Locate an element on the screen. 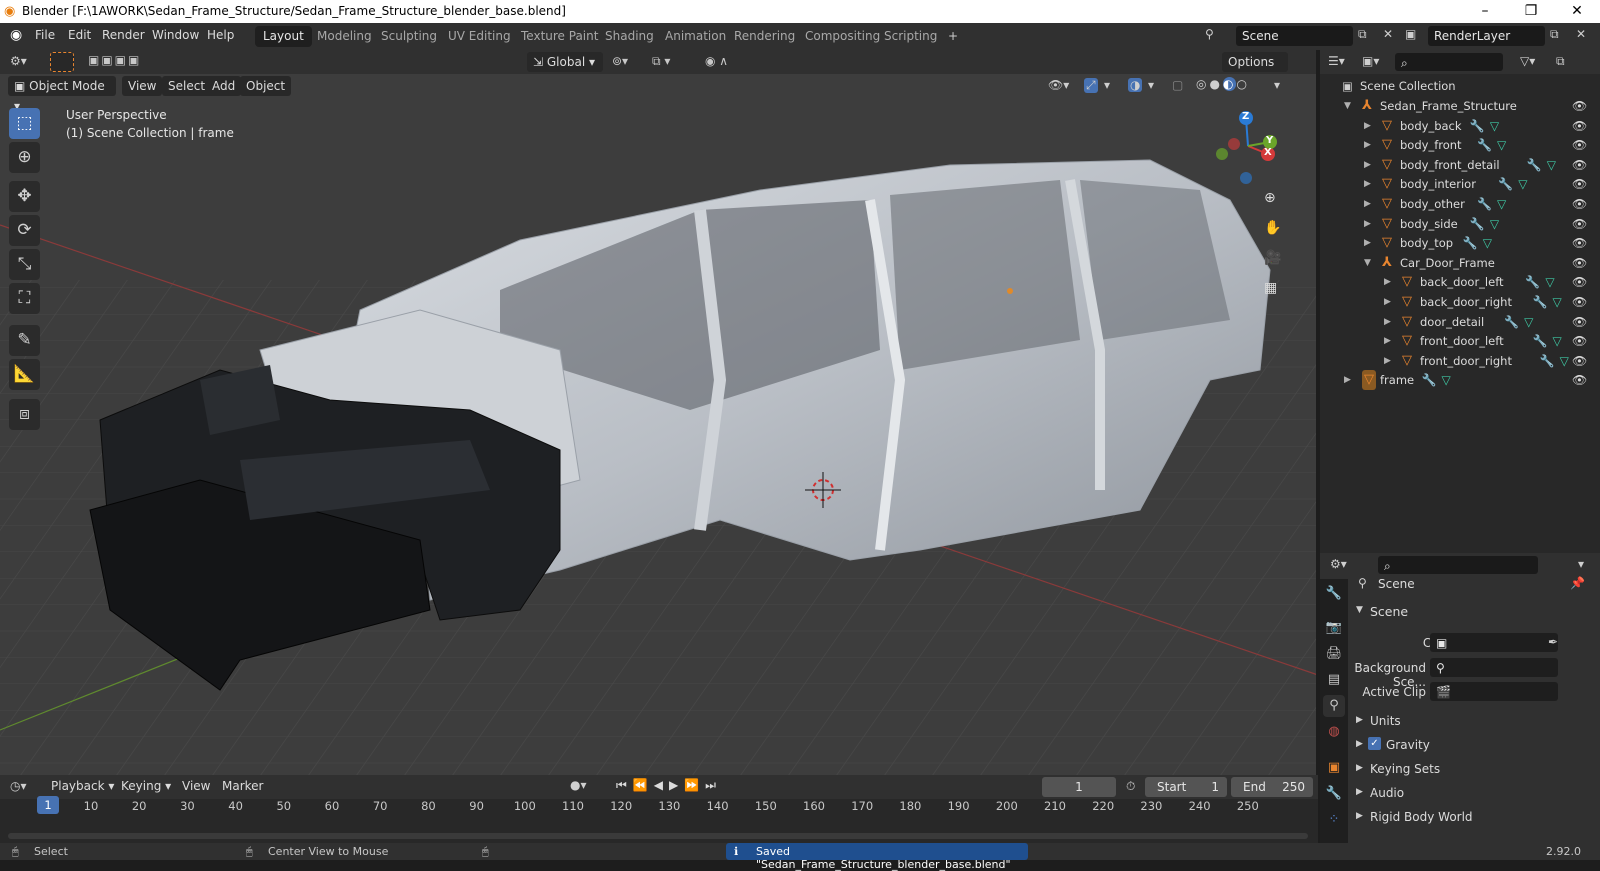 This screenshot has width=1600, height=871. outliner-search-input: ⌕ is located at coordinates (1449, 62).